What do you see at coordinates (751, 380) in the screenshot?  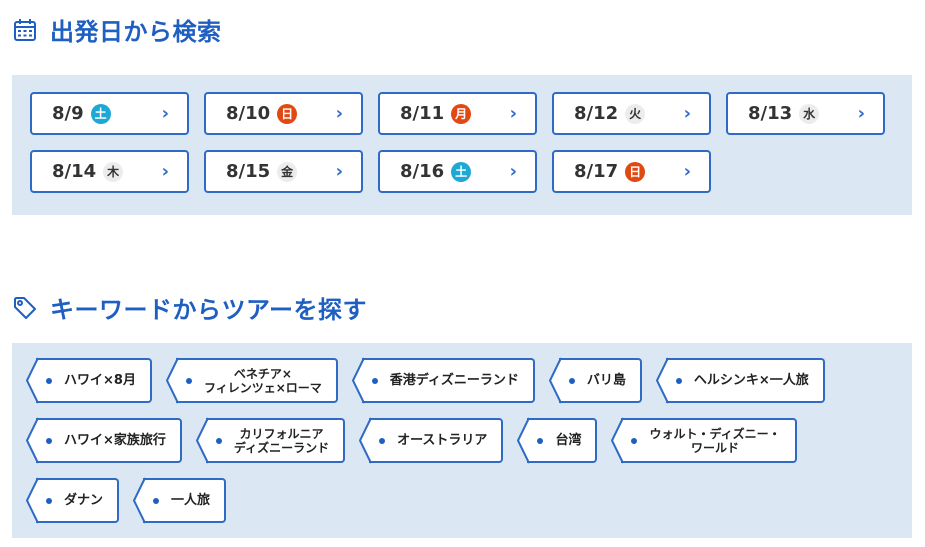 I see `keyword-tag-label: ヘルシンキ×一人旅` at bounding box center [751, 380].